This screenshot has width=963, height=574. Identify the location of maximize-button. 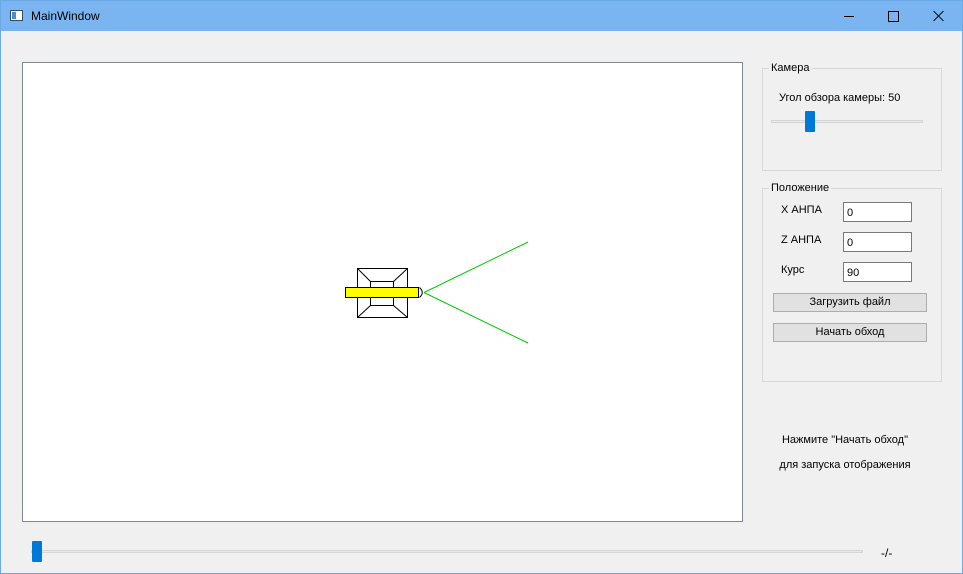
(893, 16).